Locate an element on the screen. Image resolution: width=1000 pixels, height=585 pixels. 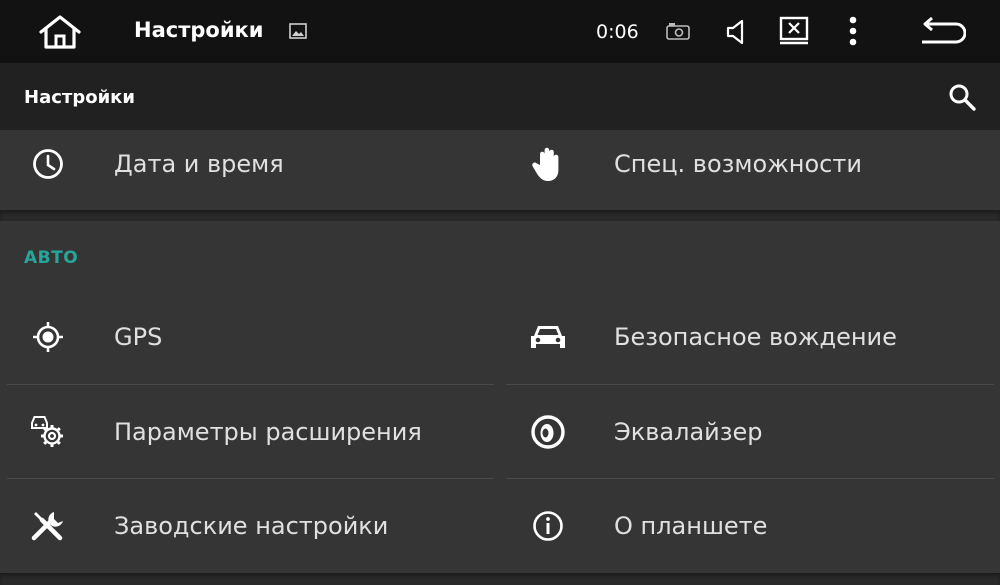
search-button is located at coordinates (962, 97).